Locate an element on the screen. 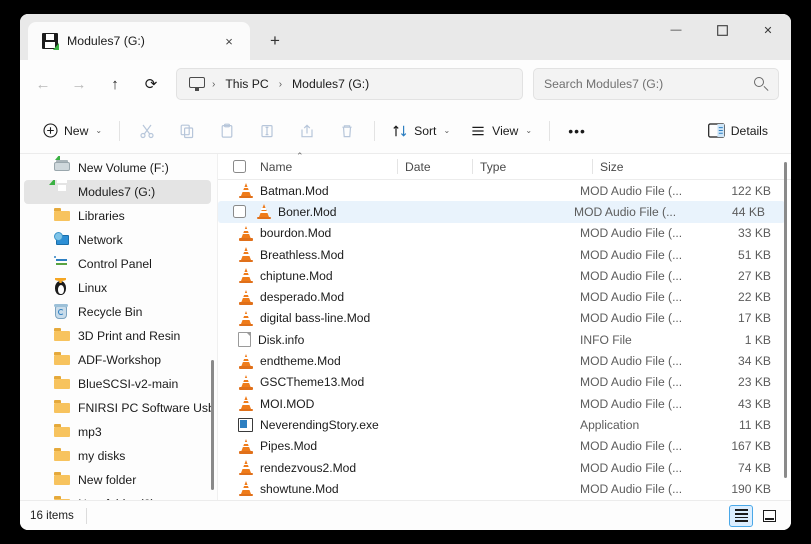  large-icons-view-button is located at coordinates (769, 516).